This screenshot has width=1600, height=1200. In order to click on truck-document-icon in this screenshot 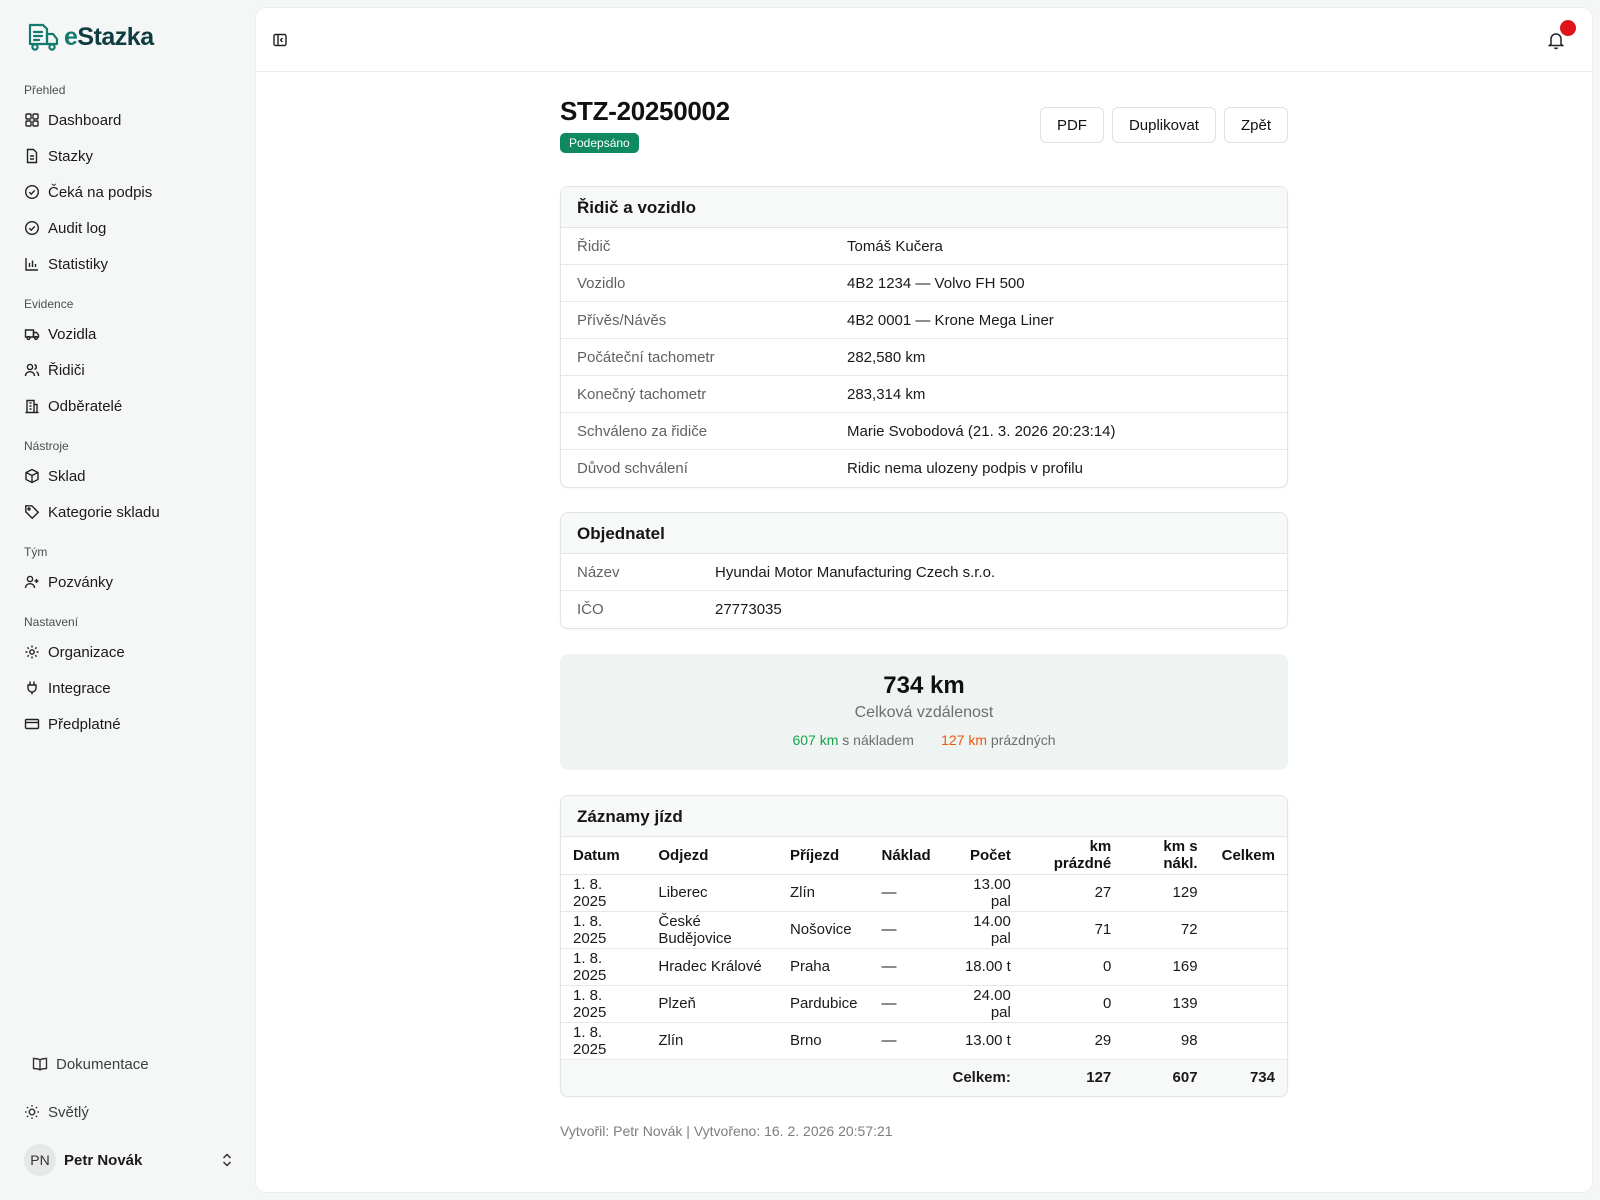, I will do `click(43, 37)`.